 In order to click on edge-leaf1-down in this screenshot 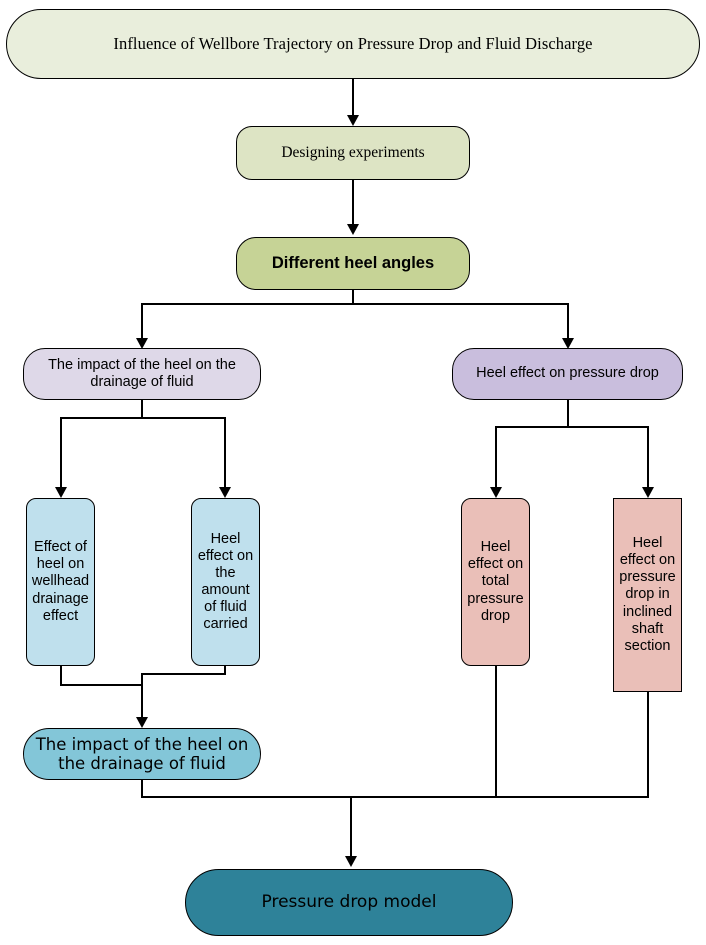, I will do `click(61, 676)`.